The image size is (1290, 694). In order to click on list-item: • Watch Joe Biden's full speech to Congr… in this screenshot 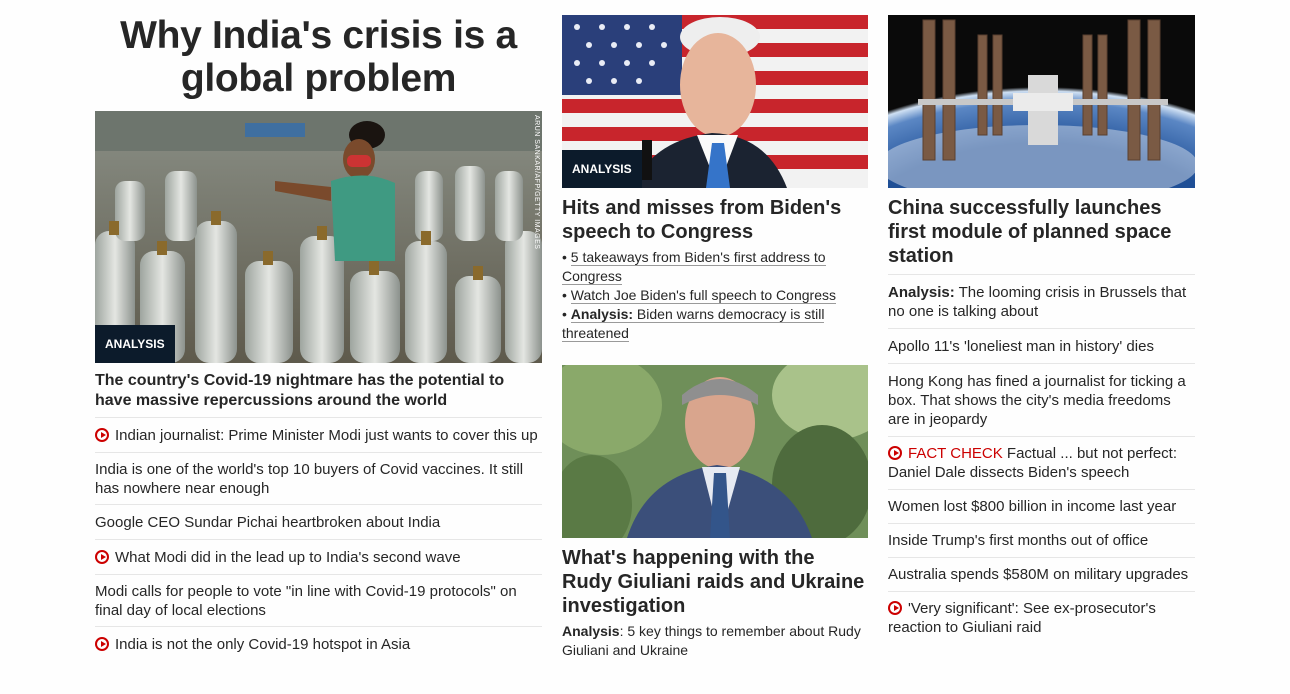, I will do `click(715, 295)`.